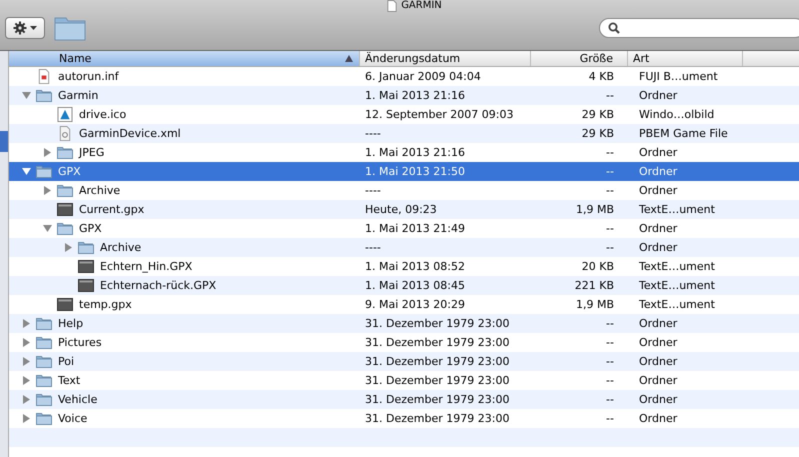 This screenshot has width=799, height=457. Describe the element at coordinates (415, 304) in the screenshot. I see `modified-date: 9. Mai 2013 20:29` at that location.